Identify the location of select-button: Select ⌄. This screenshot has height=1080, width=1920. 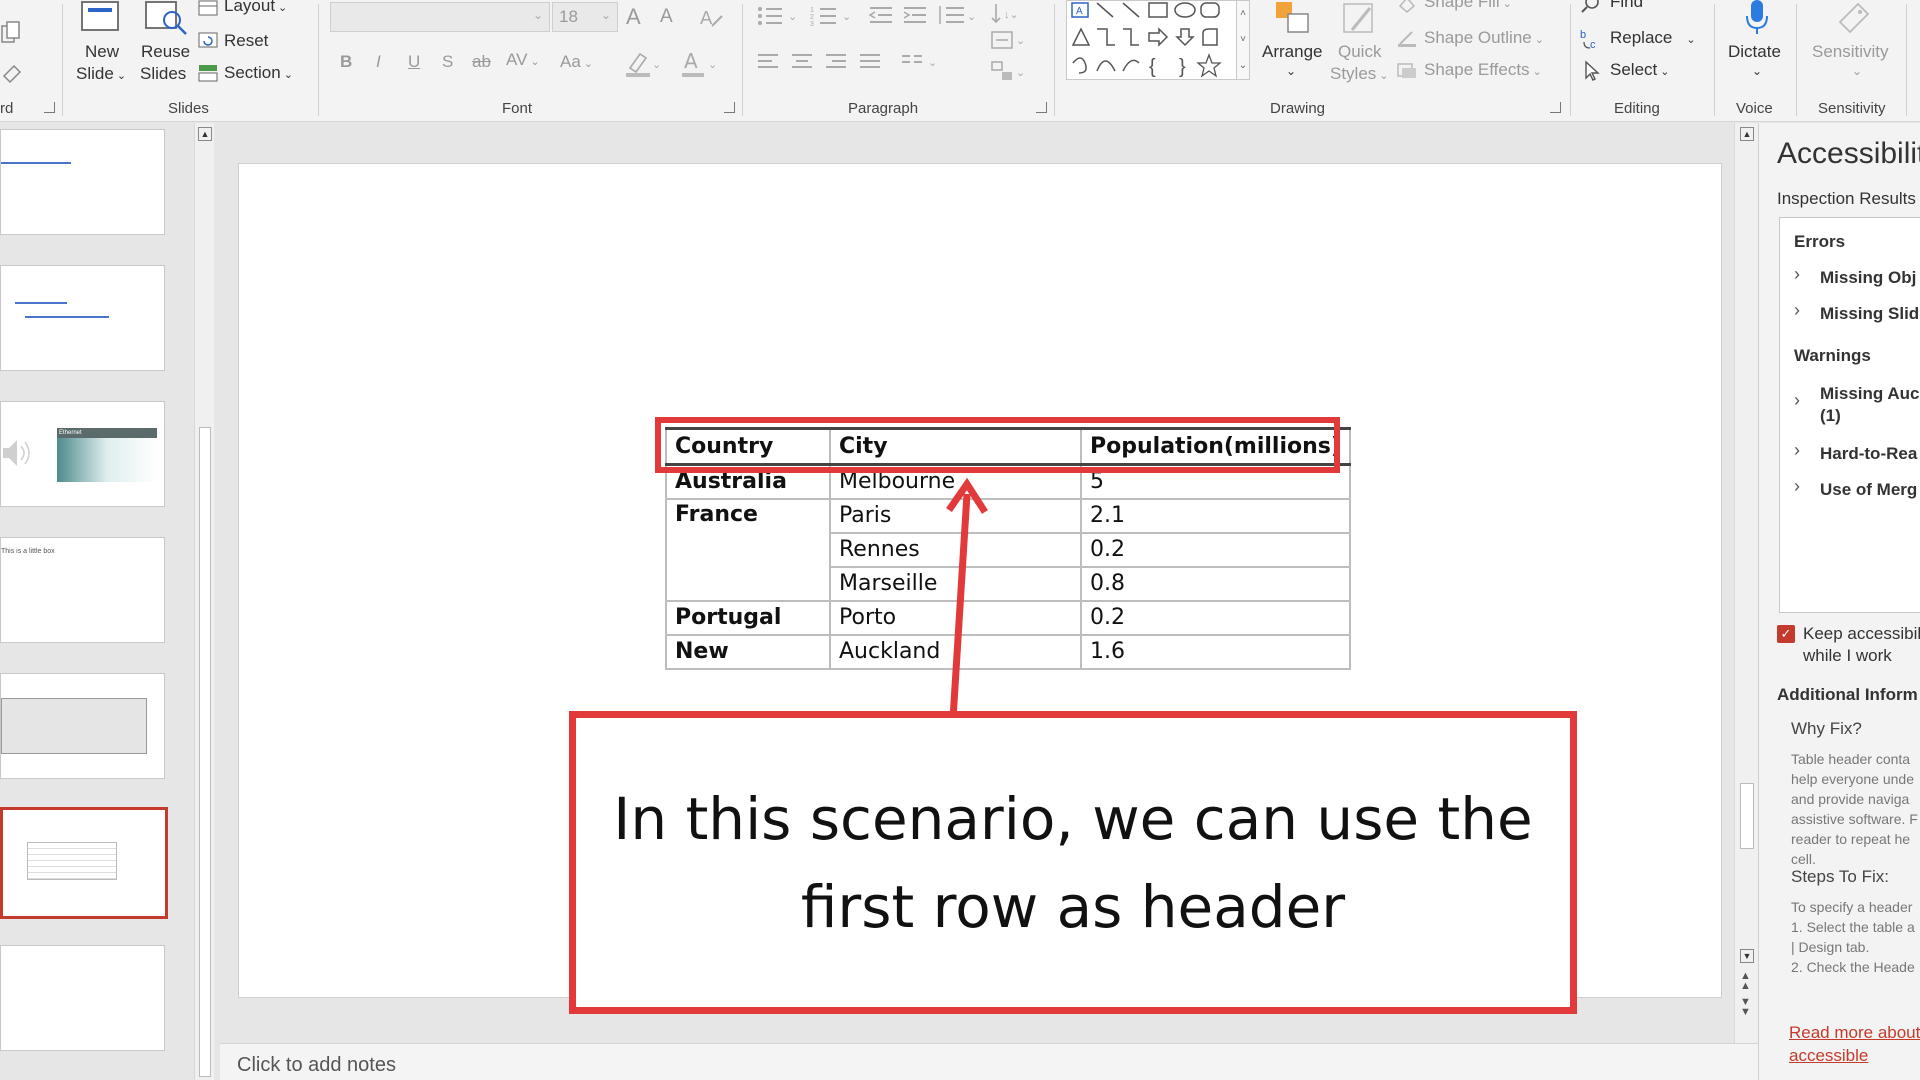
(1635, 70).